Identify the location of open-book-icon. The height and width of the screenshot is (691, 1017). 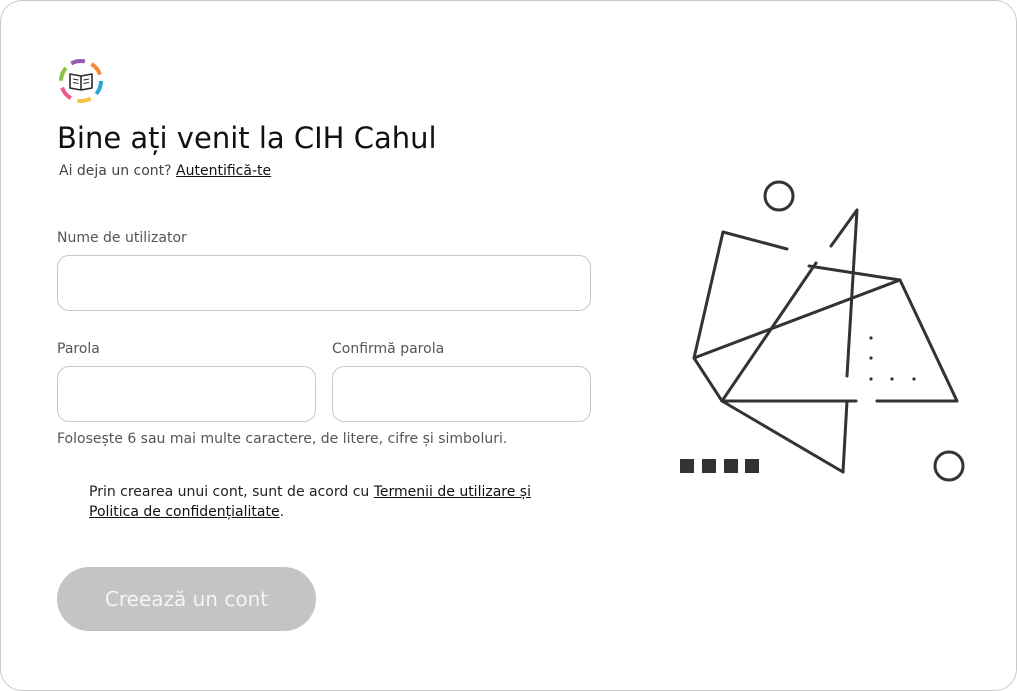
(81, 81).